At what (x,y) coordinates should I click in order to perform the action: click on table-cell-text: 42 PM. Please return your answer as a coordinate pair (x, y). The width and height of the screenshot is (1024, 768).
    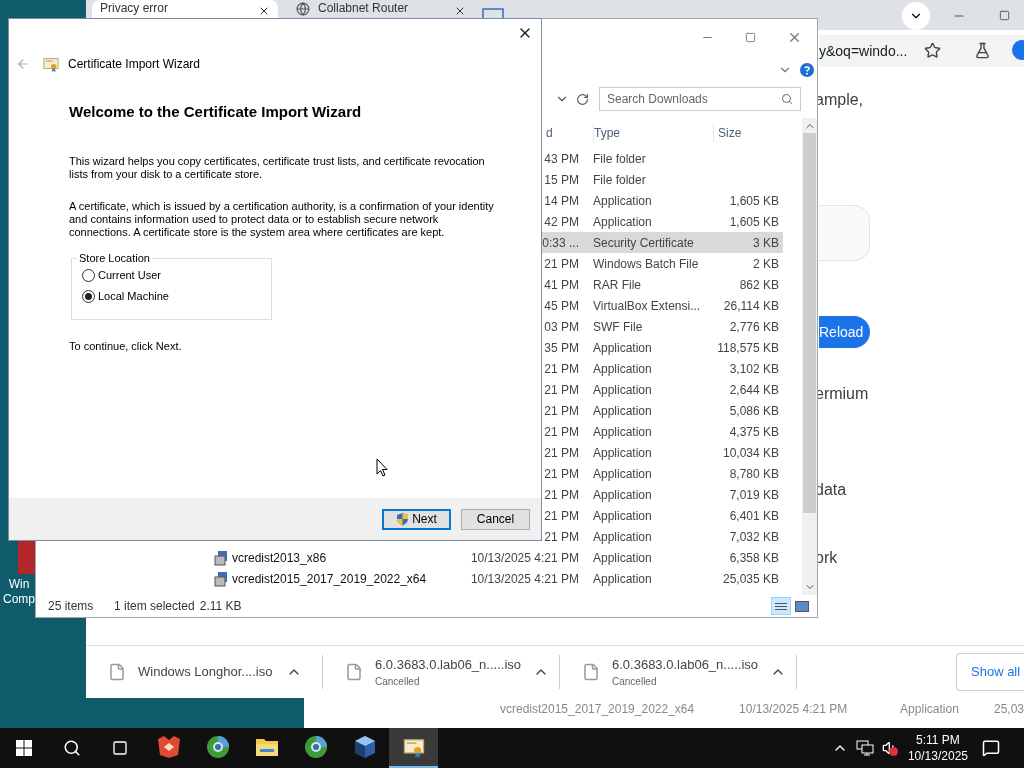
    Looking at the image, I should click on (561, 222).